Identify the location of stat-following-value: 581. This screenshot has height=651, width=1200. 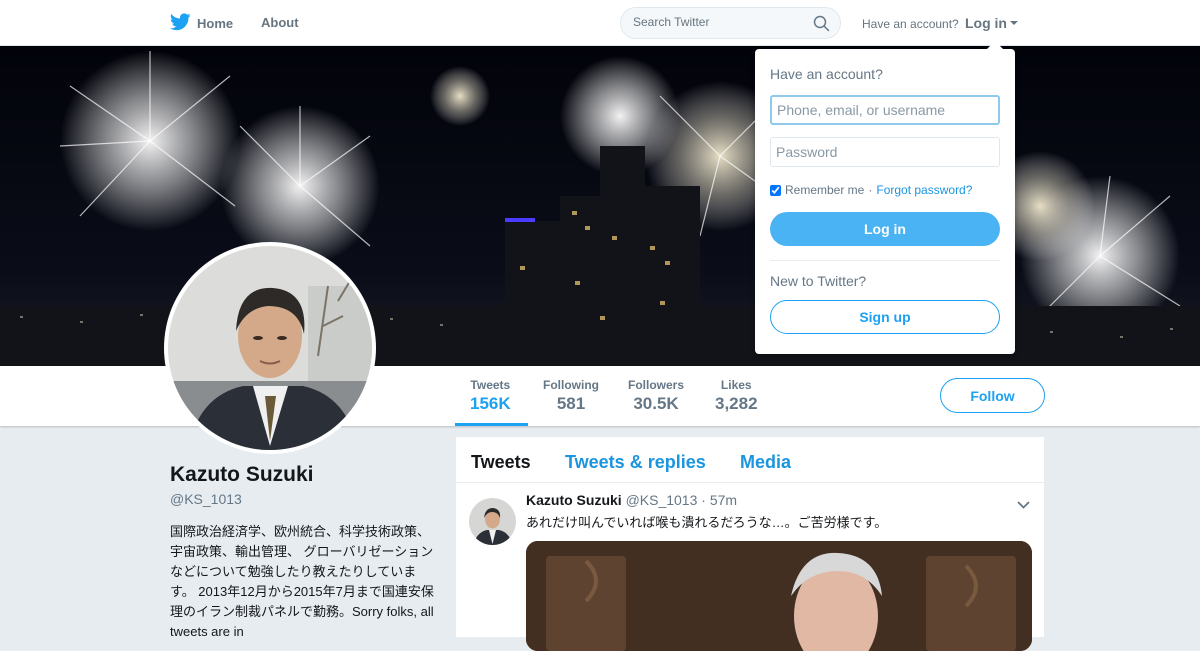
(571, 403).